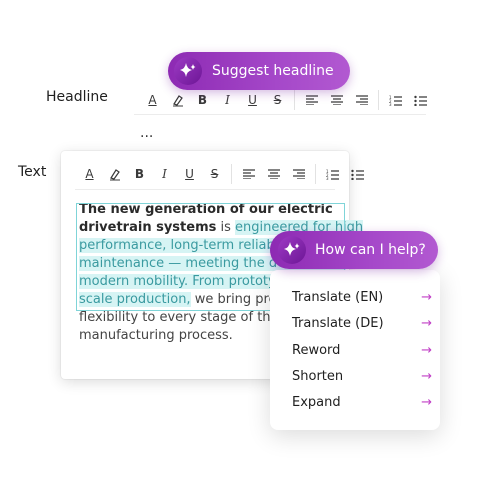 The width and height of the screenshot is (480, 480). I want to click on menu-item-translate-de: Translate (DE) →, so click(362, 323).